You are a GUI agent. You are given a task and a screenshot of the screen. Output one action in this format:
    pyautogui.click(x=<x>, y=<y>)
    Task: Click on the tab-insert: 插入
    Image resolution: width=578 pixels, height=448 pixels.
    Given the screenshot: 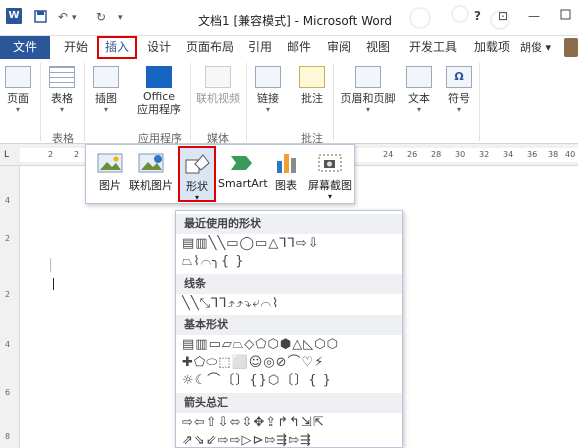 What is the action you would take?
    pyautogui.click(x=117, y=47)
    